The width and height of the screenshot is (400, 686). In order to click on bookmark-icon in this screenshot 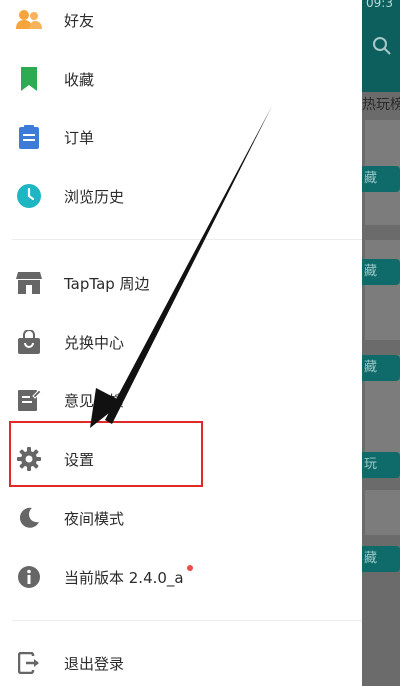, I will do `click(29, 79)`.